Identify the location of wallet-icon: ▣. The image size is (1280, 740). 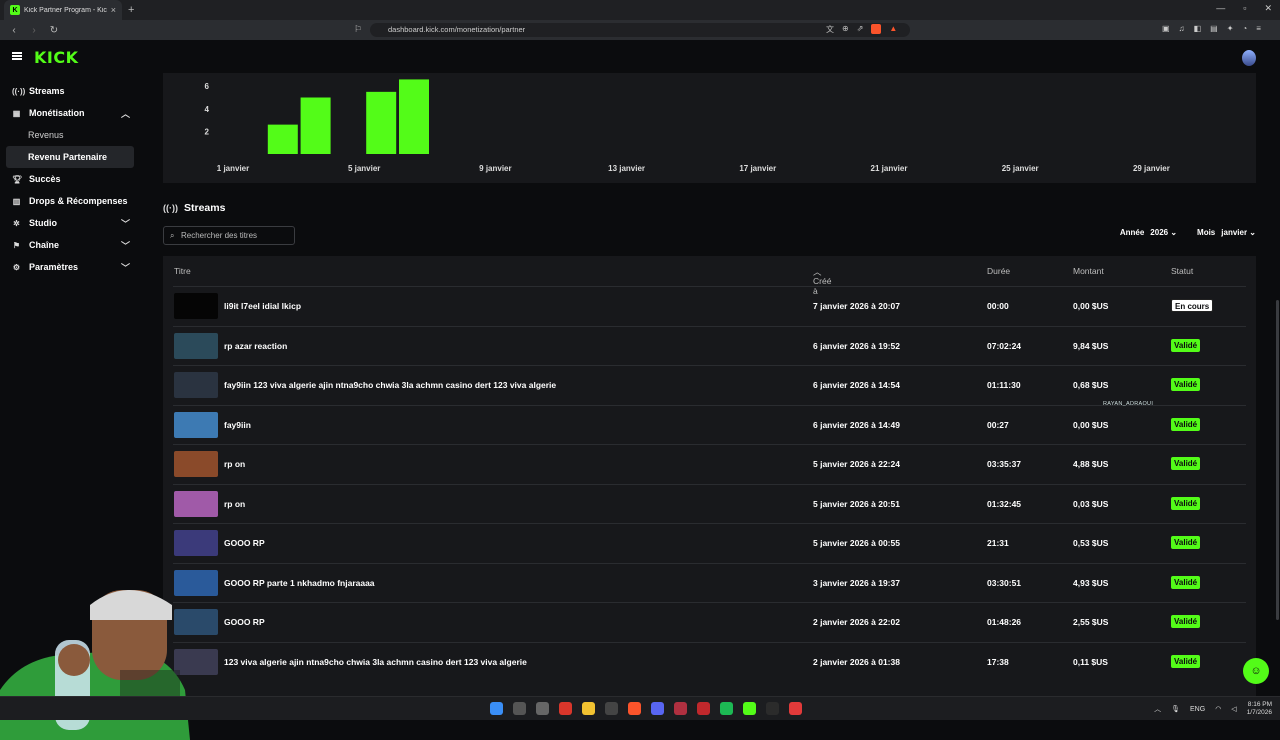
(1166, 28).